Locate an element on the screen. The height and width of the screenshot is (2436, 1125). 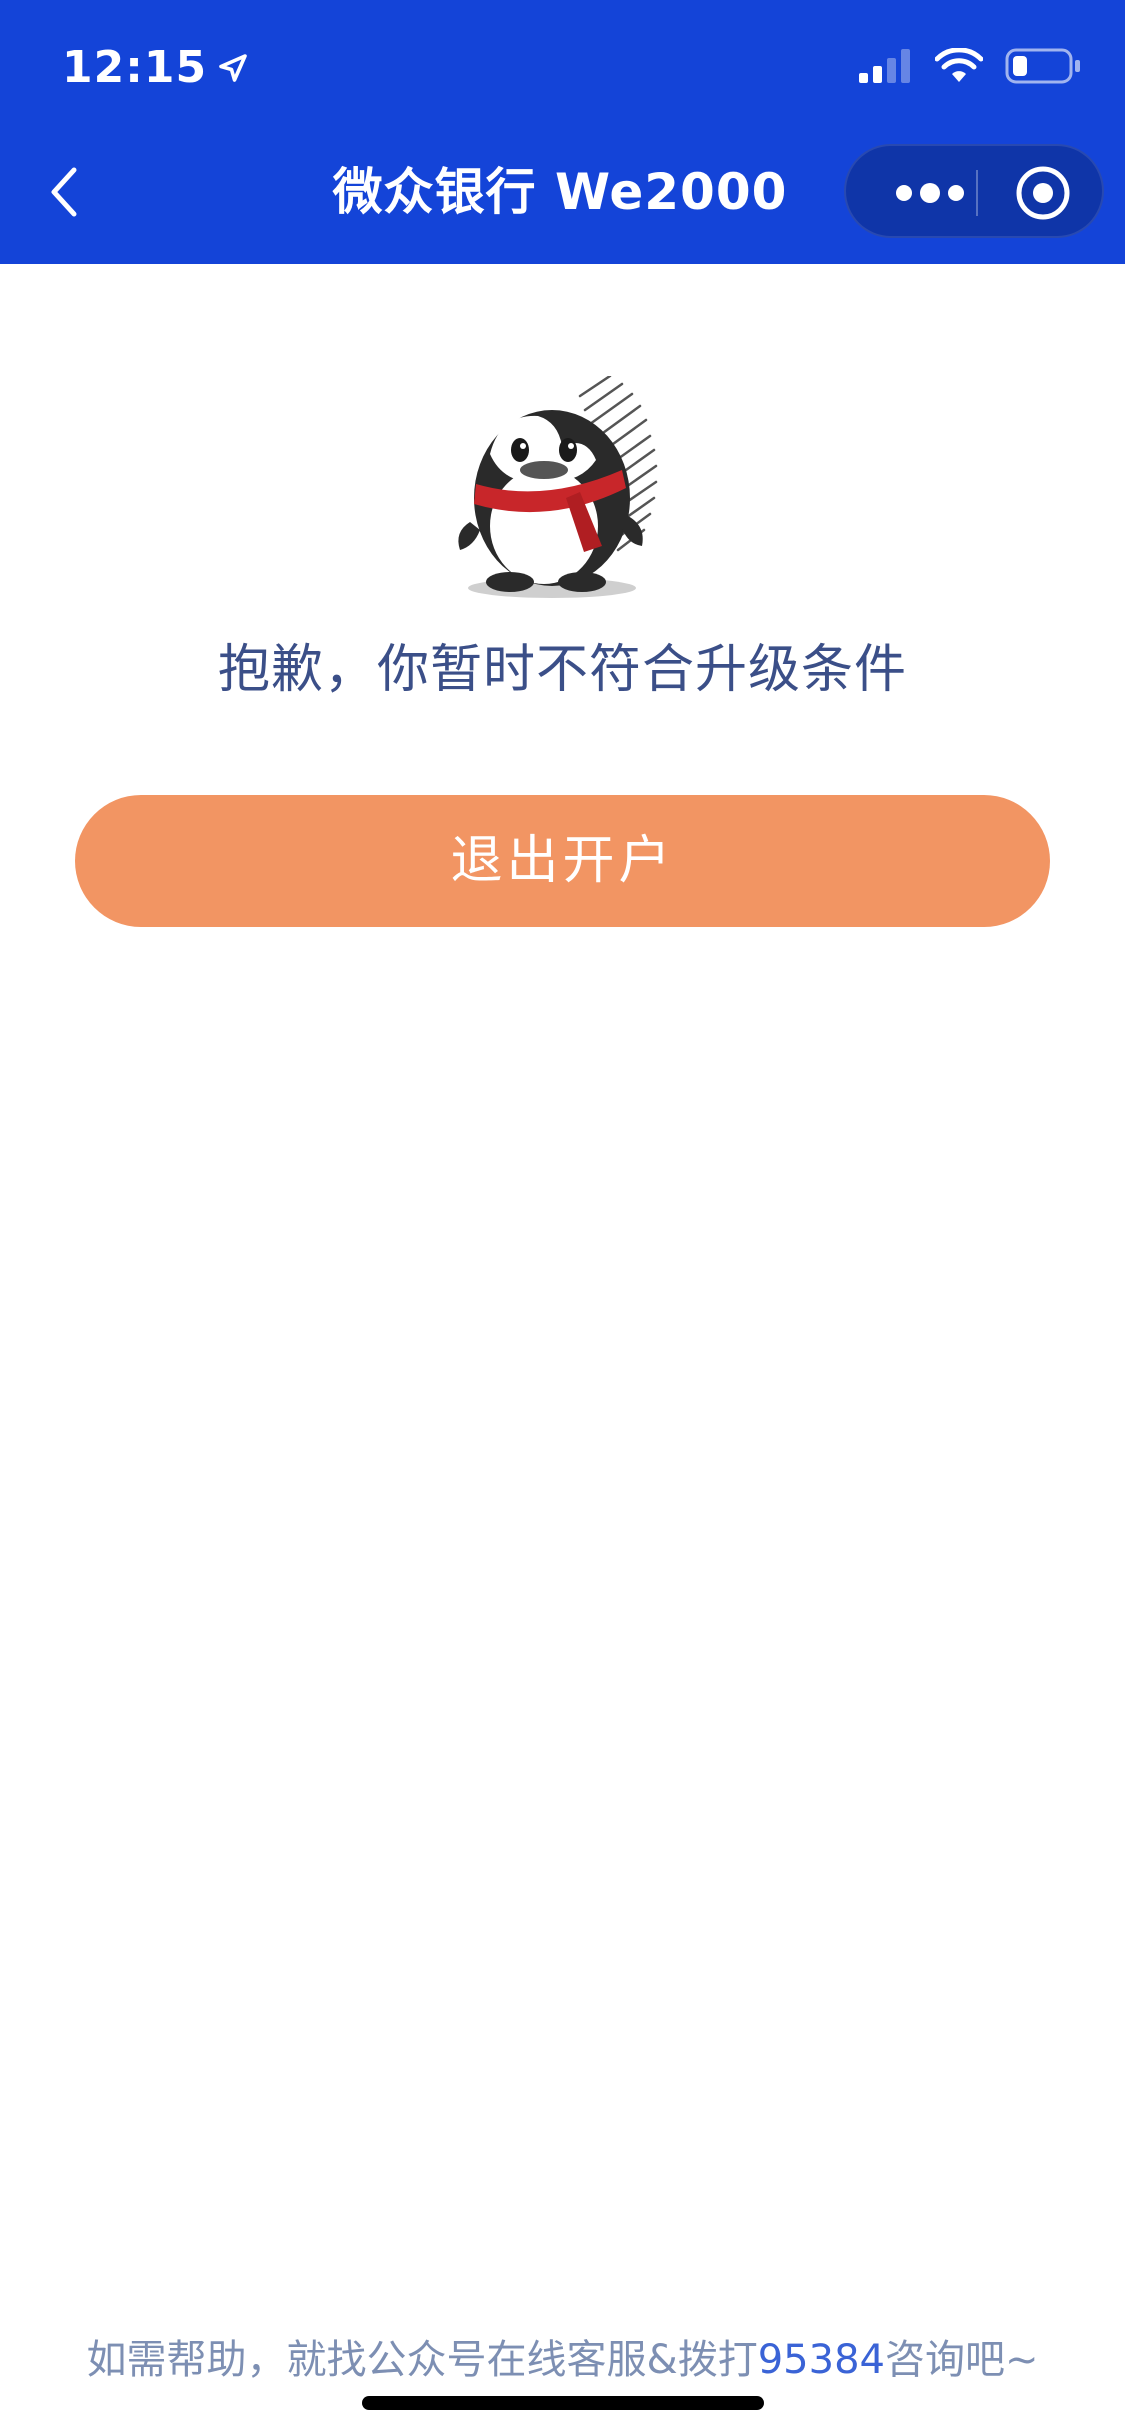
help-phone-link: 95384 is located at coordinates (821, 2360).